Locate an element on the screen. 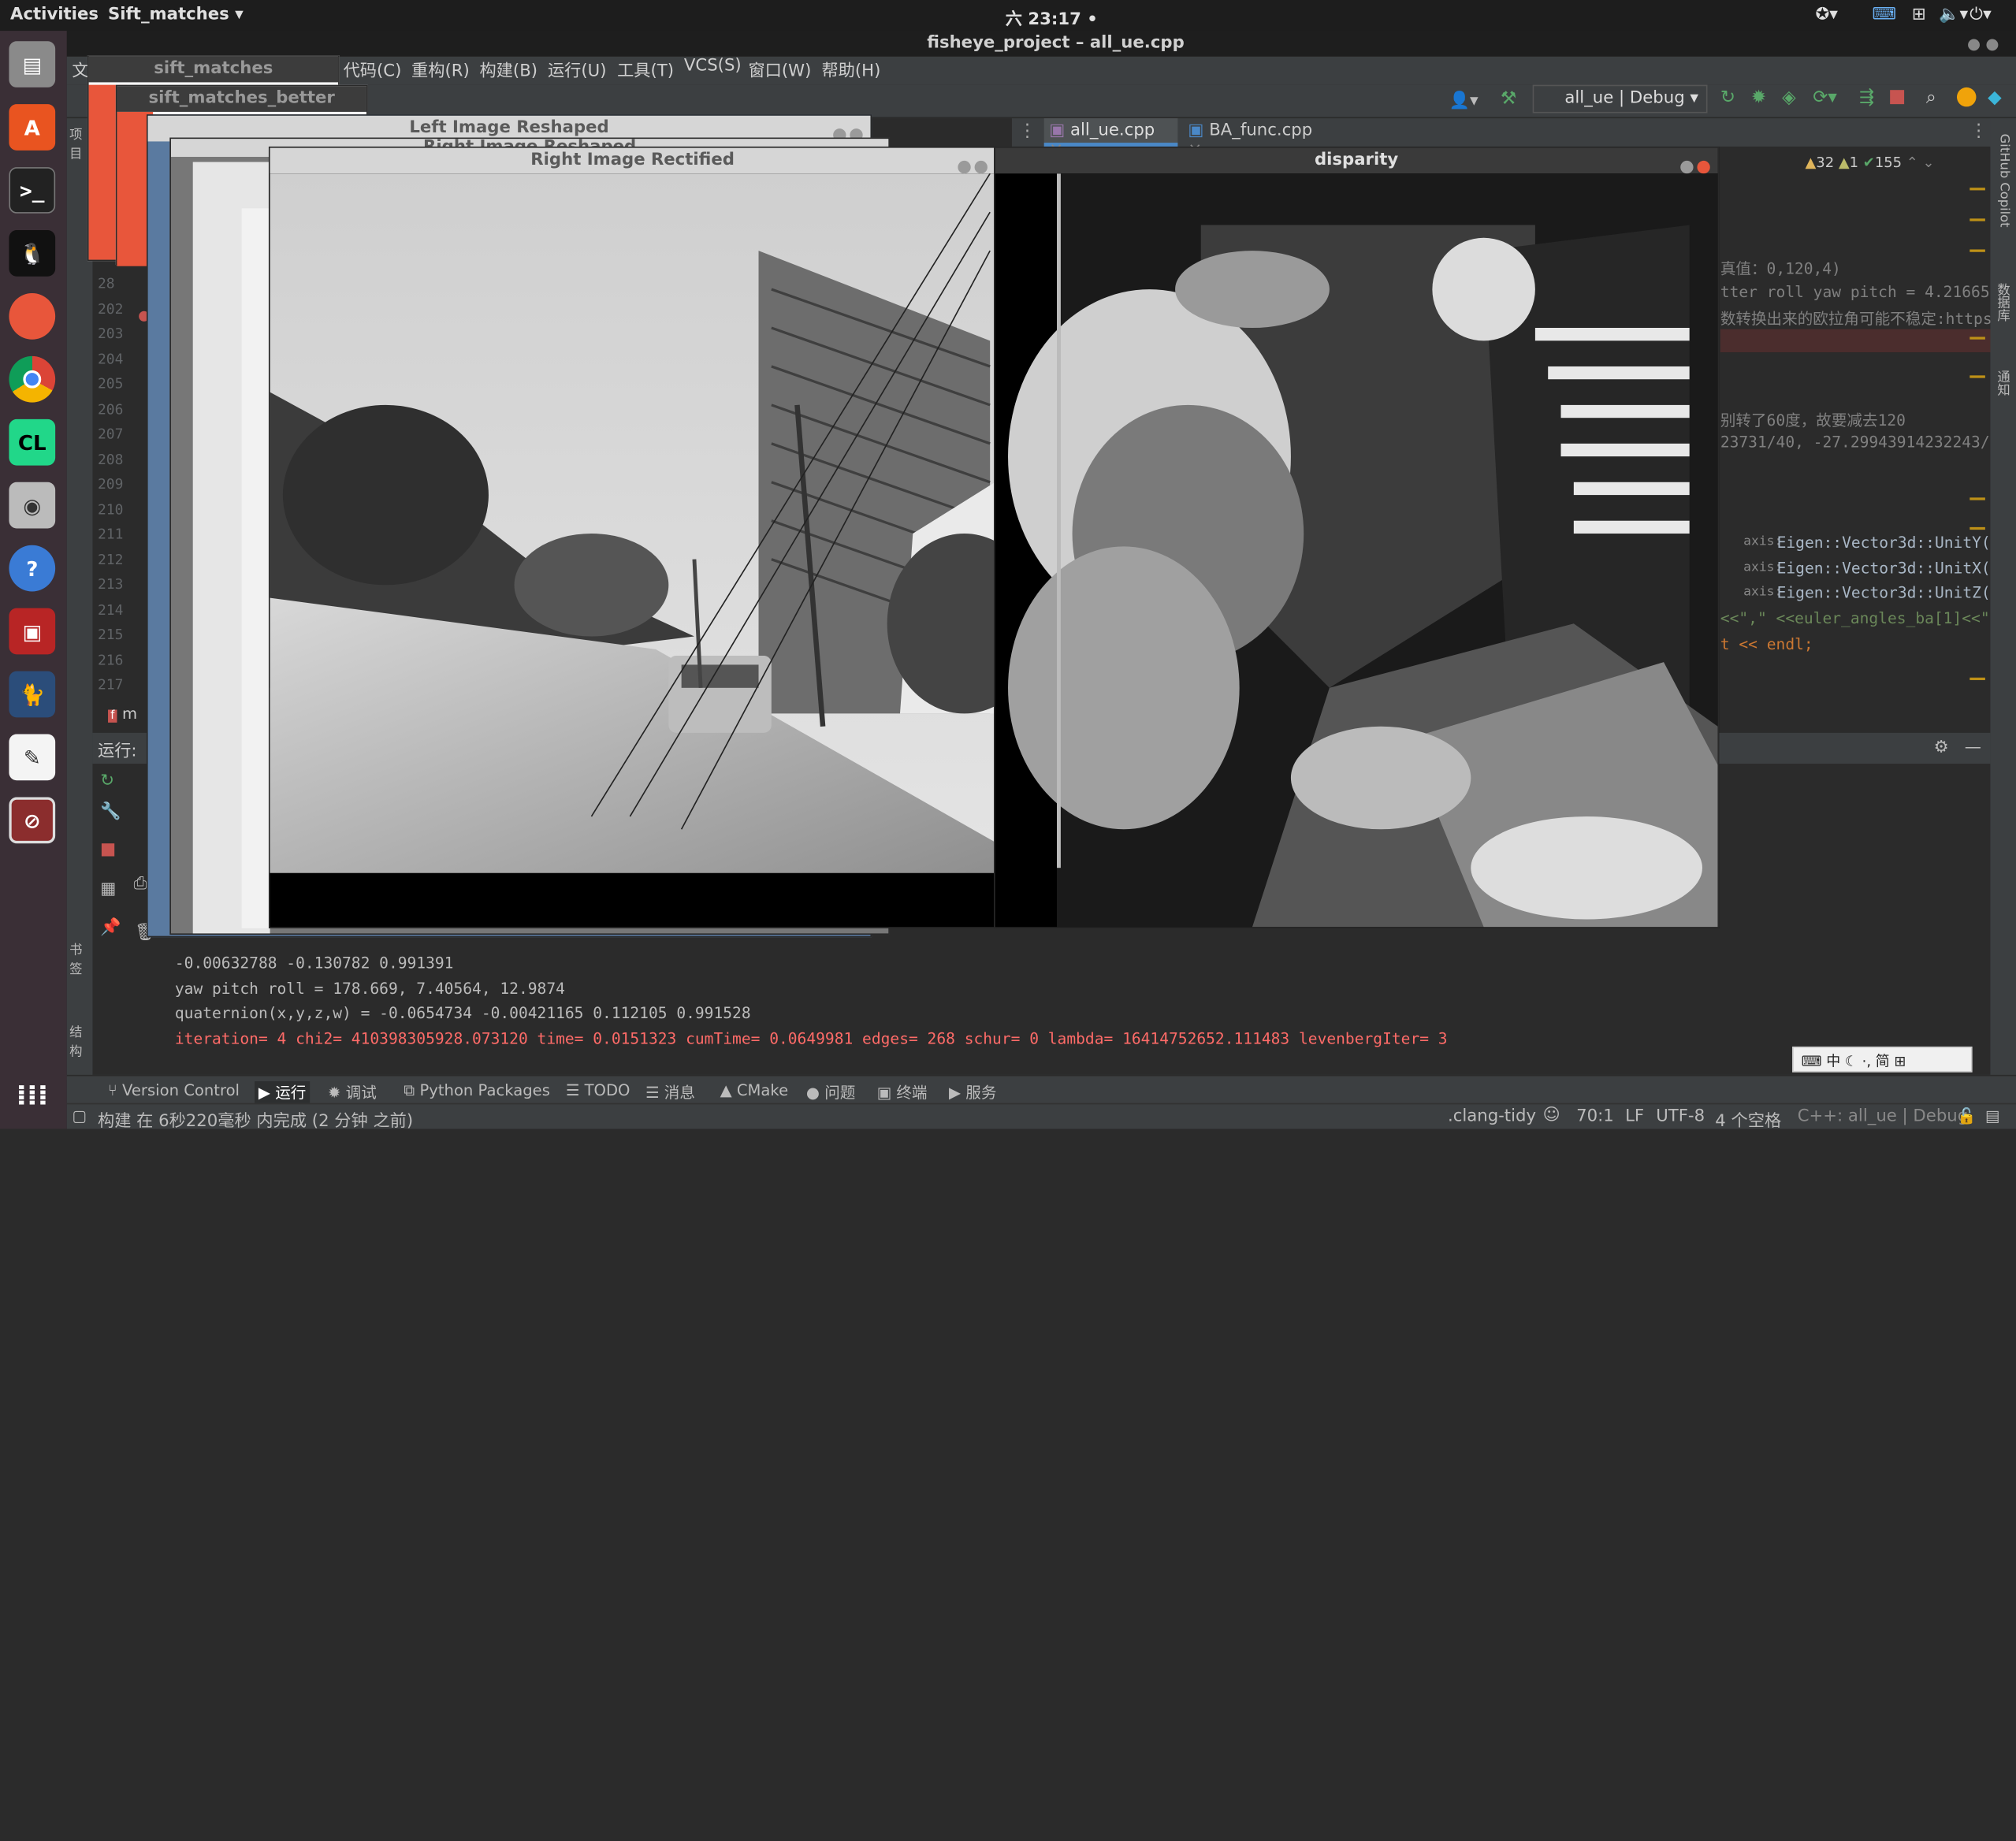 This screenshot has height=1841, width=2016. menu-vcs: VCS(S) is located at coordinates (713, 66).